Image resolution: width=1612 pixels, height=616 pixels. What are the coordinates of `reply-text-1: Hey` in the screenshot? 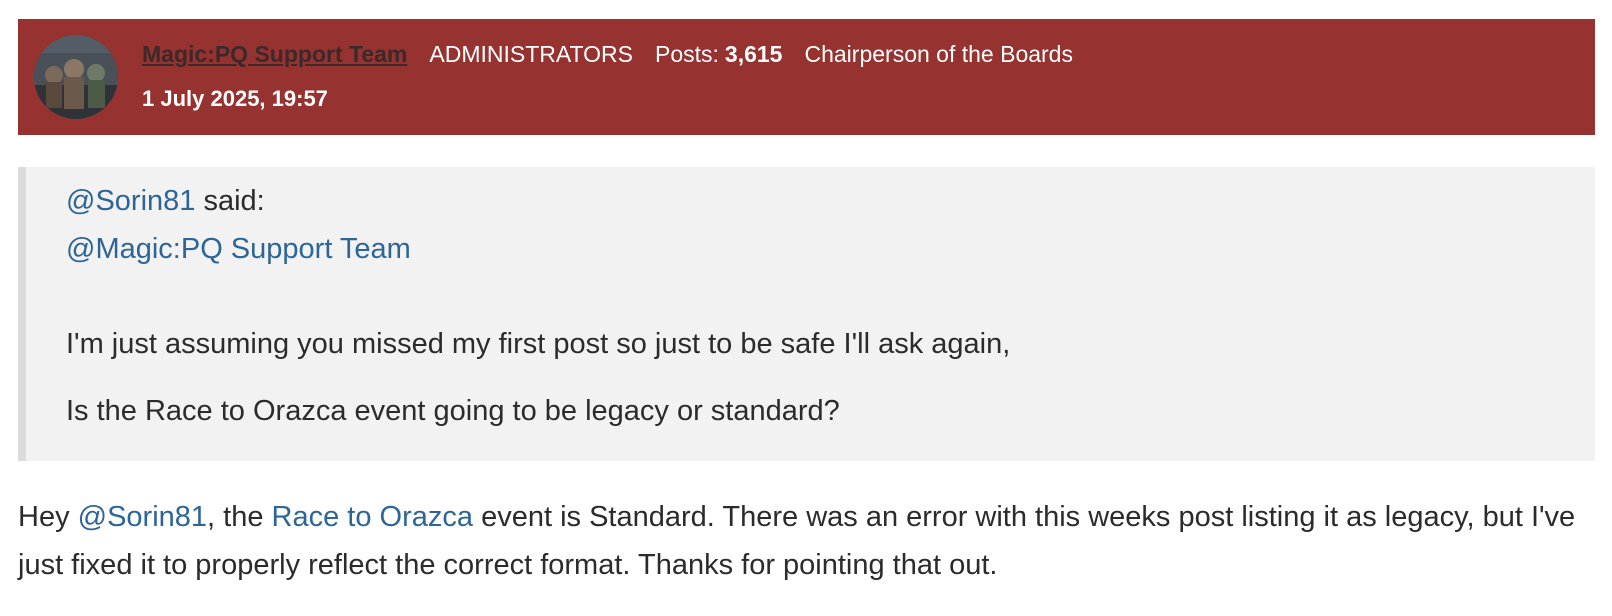 It's located at (48, 517).